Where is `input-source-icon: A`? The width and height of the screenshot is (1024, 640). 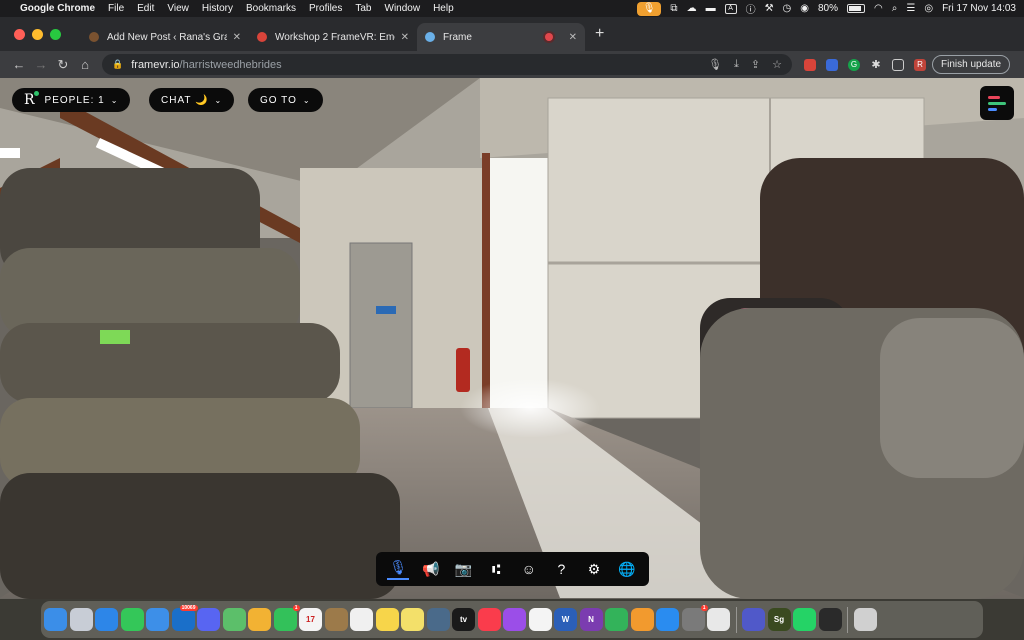 input-source-icon: A is located at coordinates (730, 8).